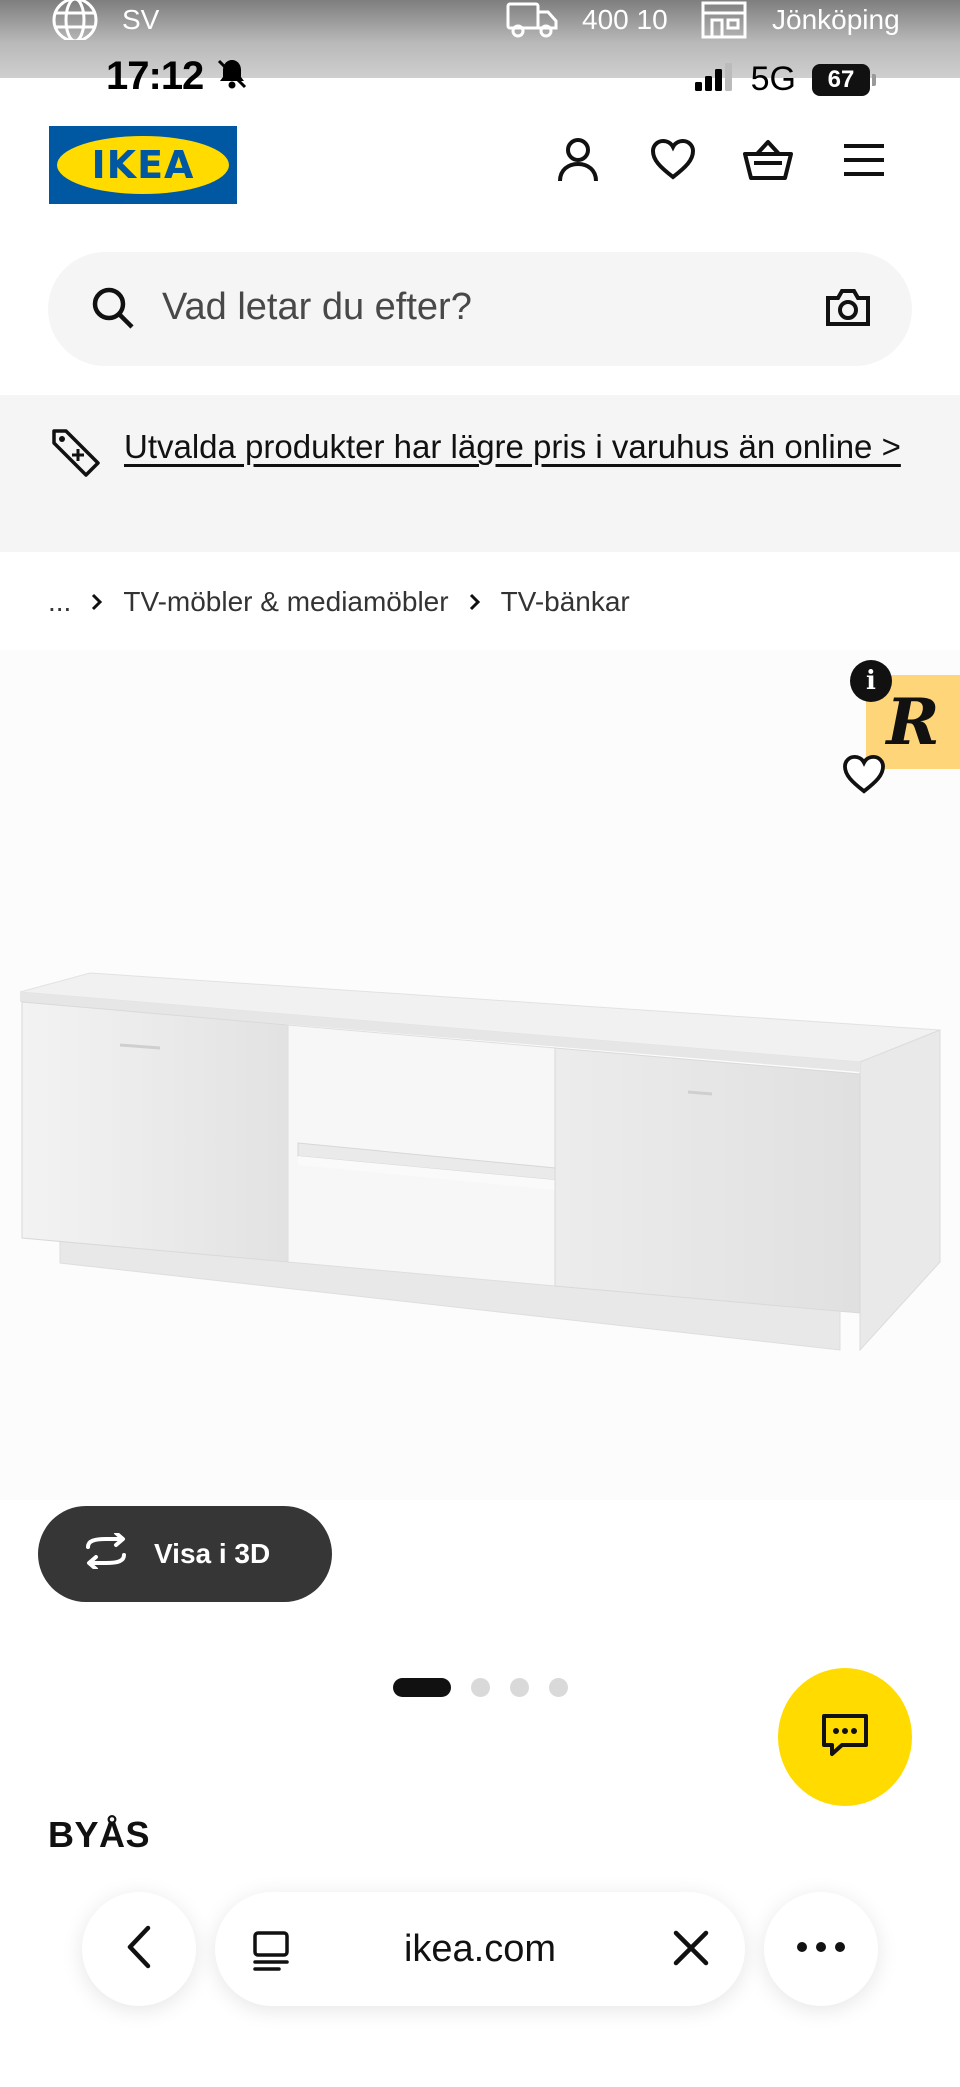  What do you see at coordinates (848, 309) in the screenshot?
I see `camera-search-icon` at bounding box center [848, 309].